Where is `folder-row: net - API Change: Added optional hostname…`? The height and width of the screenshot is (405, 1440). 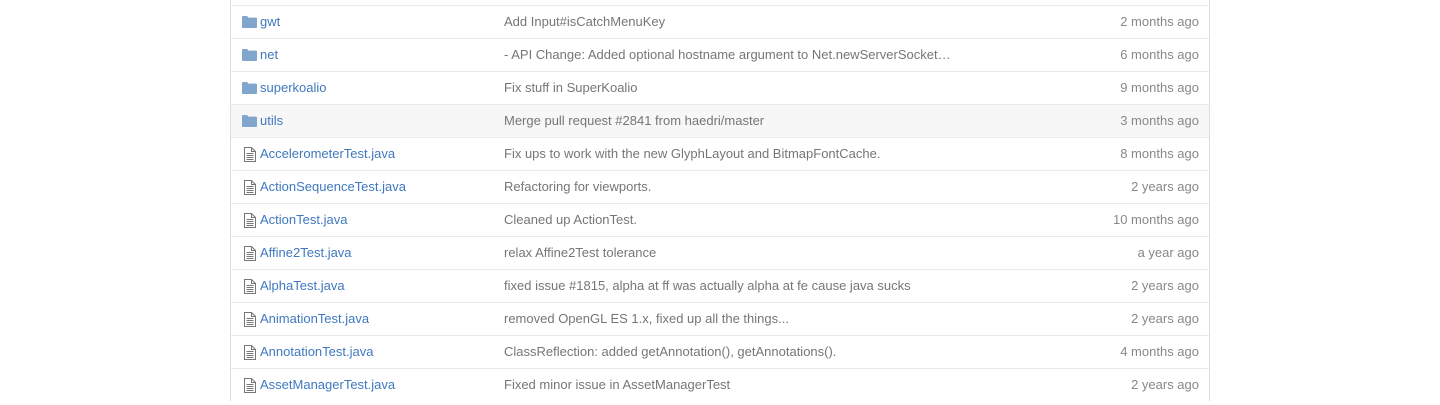 folder-row: net - API Change: Added optional hostname… is located at coordinates (720, 54).